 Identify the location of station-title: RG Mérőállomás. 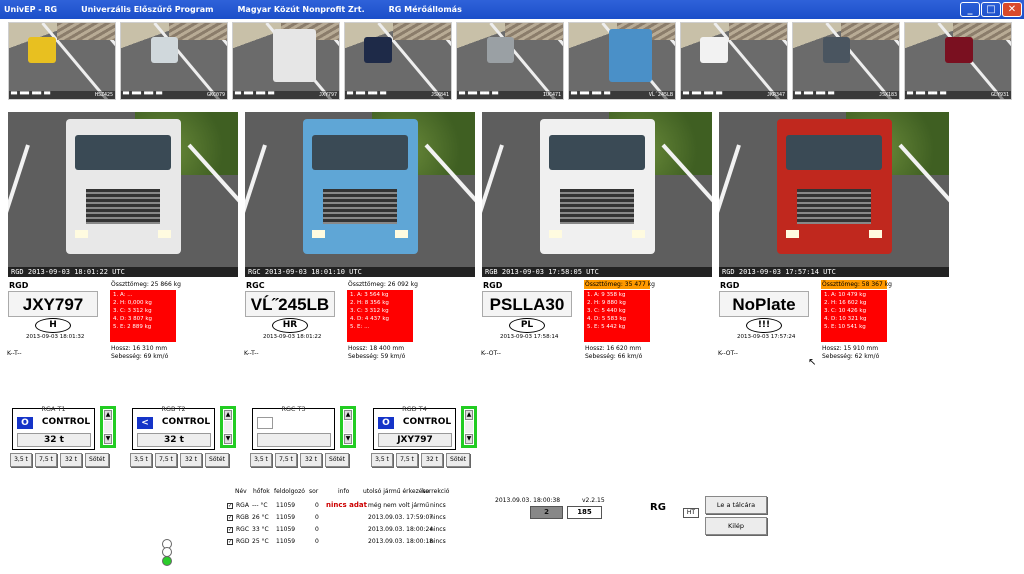
(425, 9).